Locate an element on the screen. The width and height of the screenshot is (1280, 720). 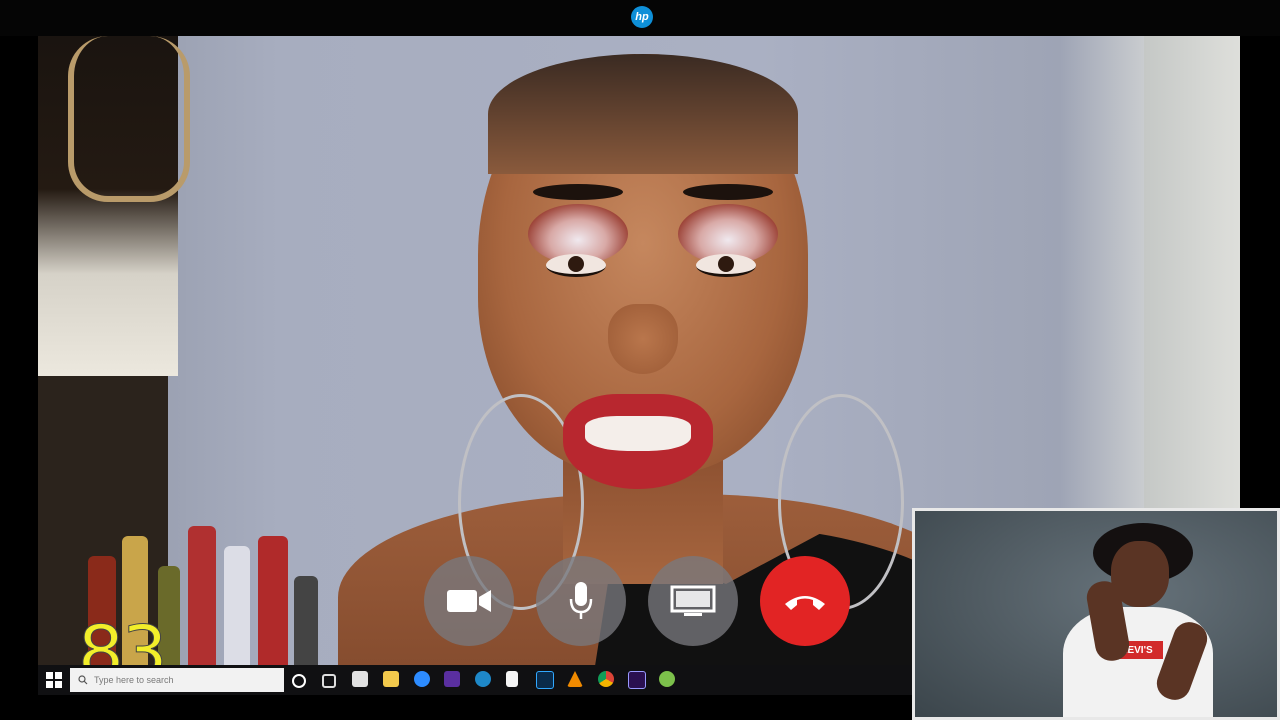
cortana-icon is located at coordinates (299, 681).